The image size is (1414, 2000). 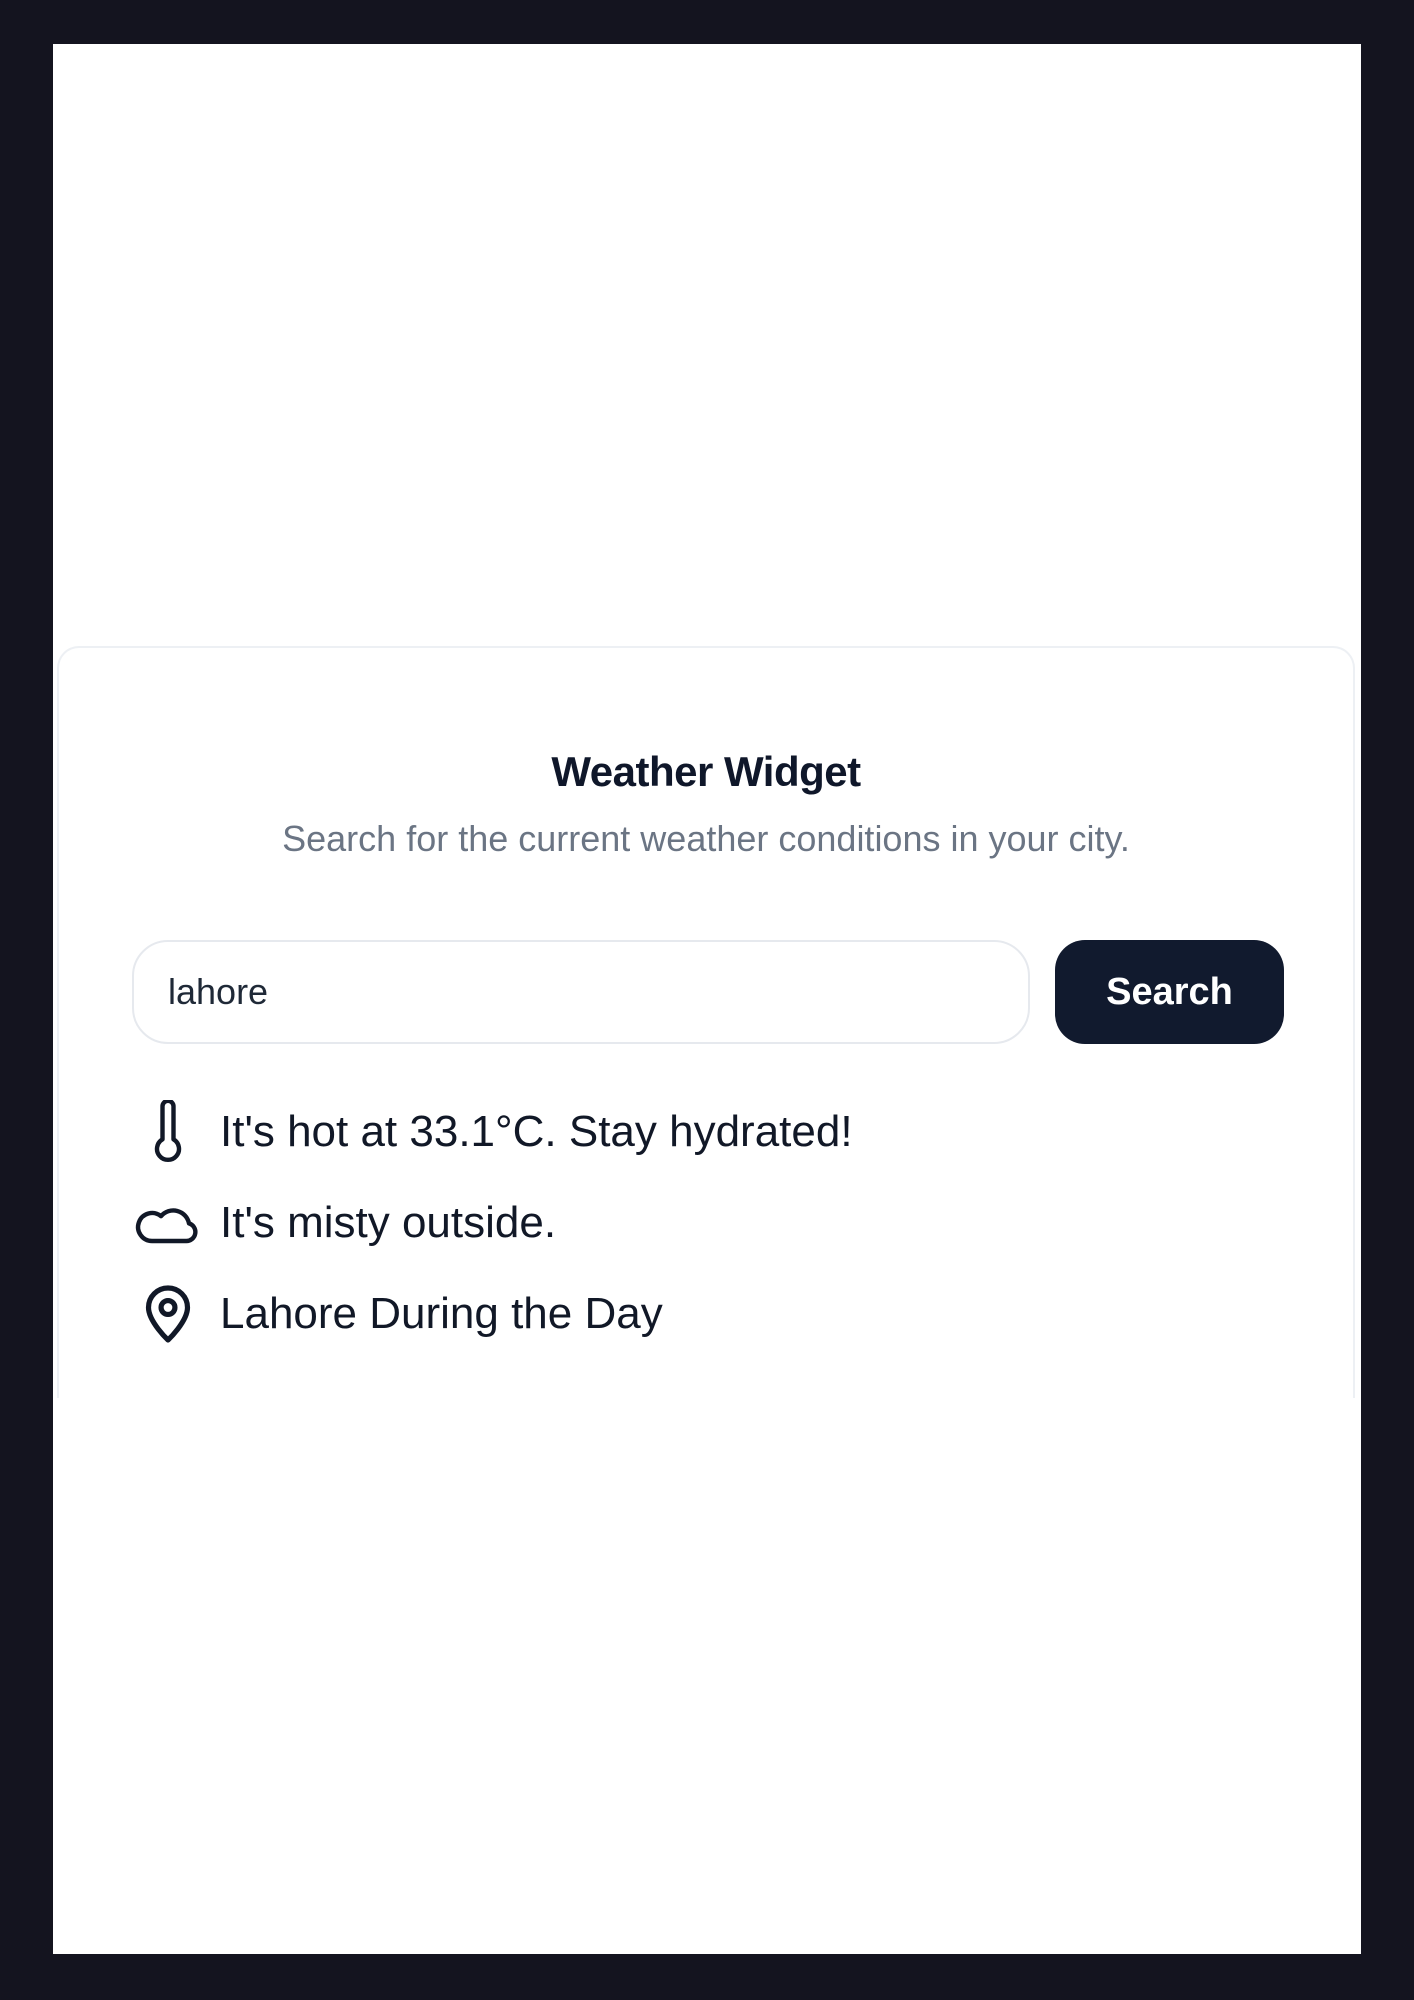 What do you see at coordinates (388, 1222) in the screenshot?
I see `condition-text: It's misty outside.` at bounding box center [388, 1222].